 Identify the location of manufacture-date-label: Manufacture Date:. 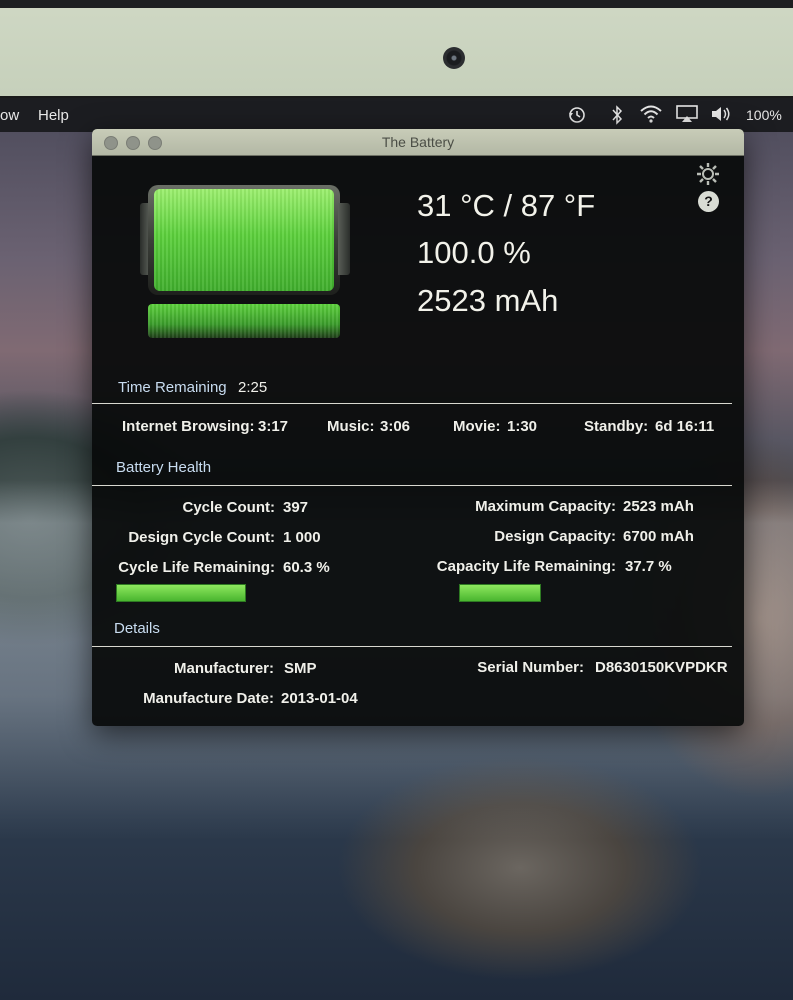
(208, 698).